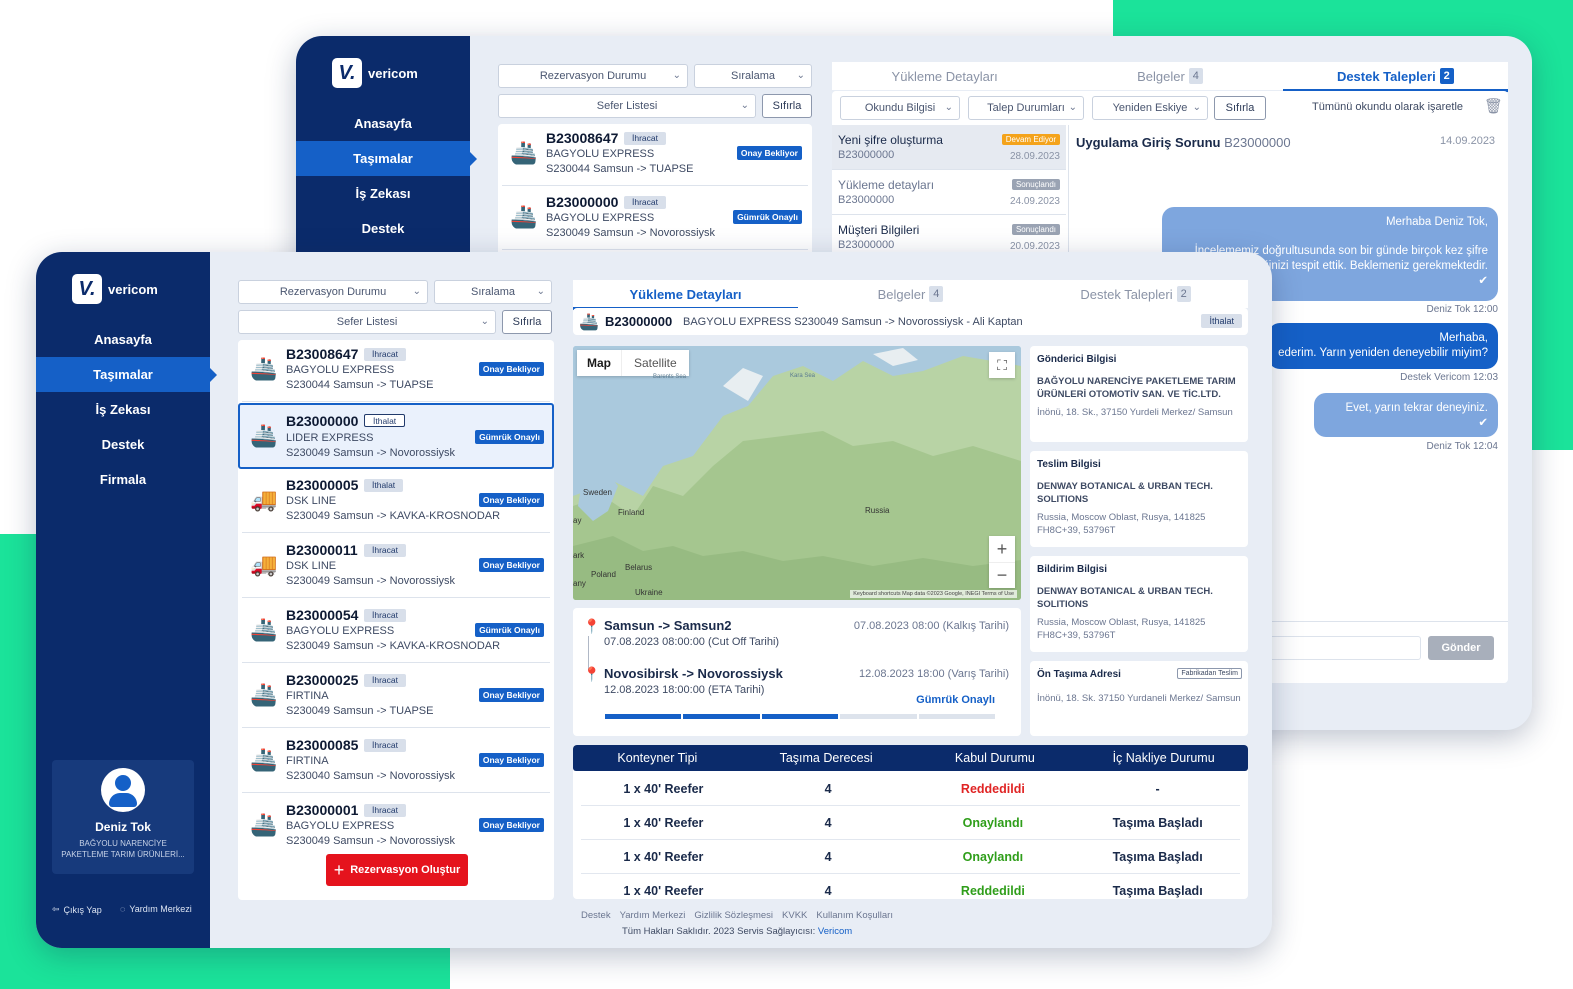 This screenshot has width=1573, height=989. Describe the element at coordinates (1461, 648) in the screenshot. I see `send-button: Gönder` at that location.